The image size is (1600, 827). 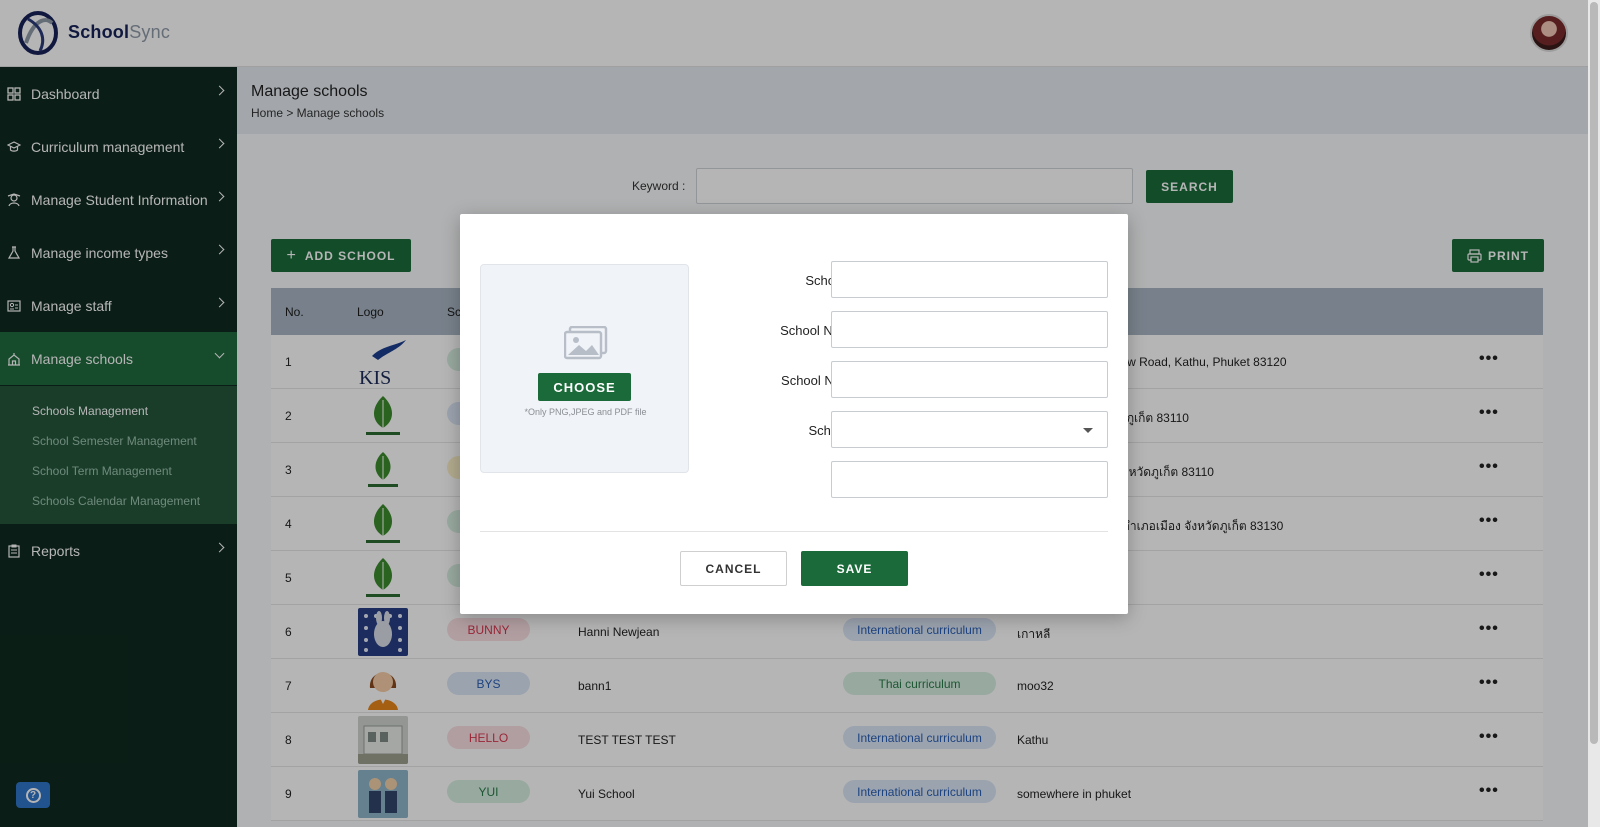 I want to click on scrollbar-thumb, so click(x=1594, y=373).